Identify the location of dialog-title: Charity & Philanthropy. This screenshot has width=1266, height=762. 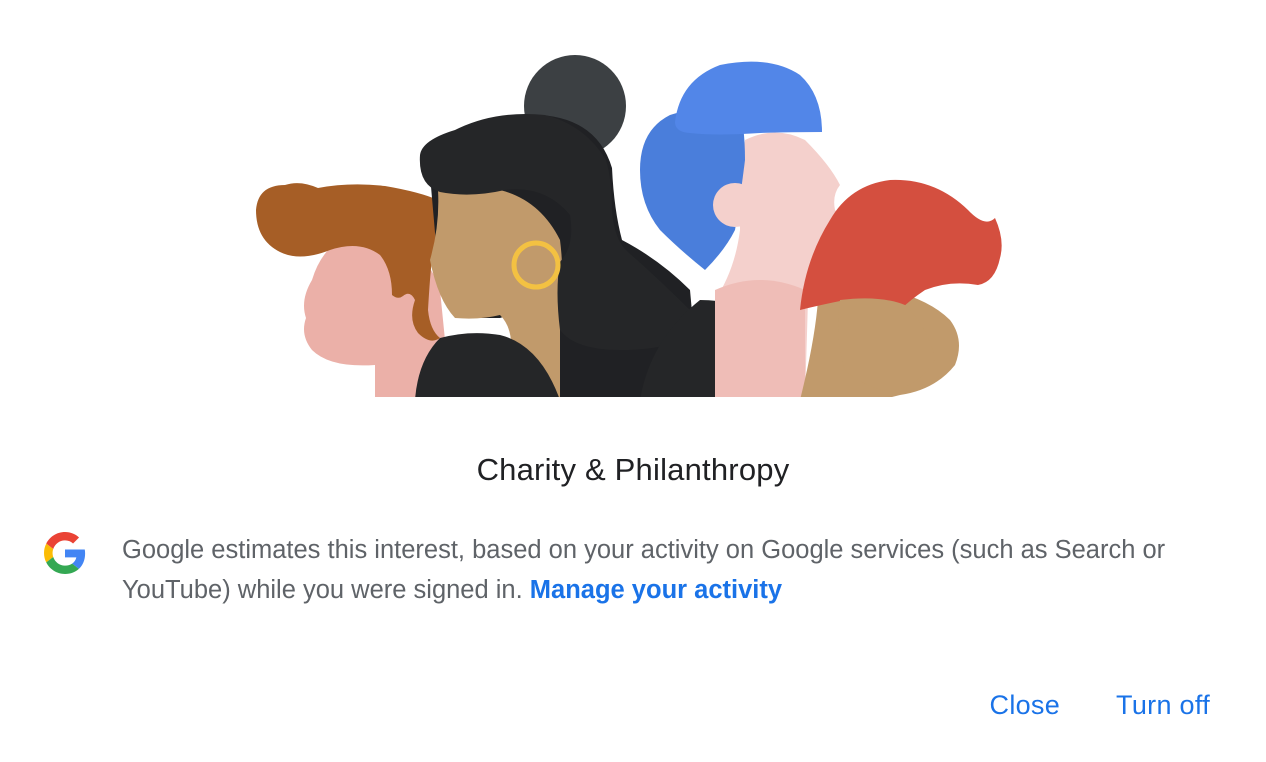
(633, 469).